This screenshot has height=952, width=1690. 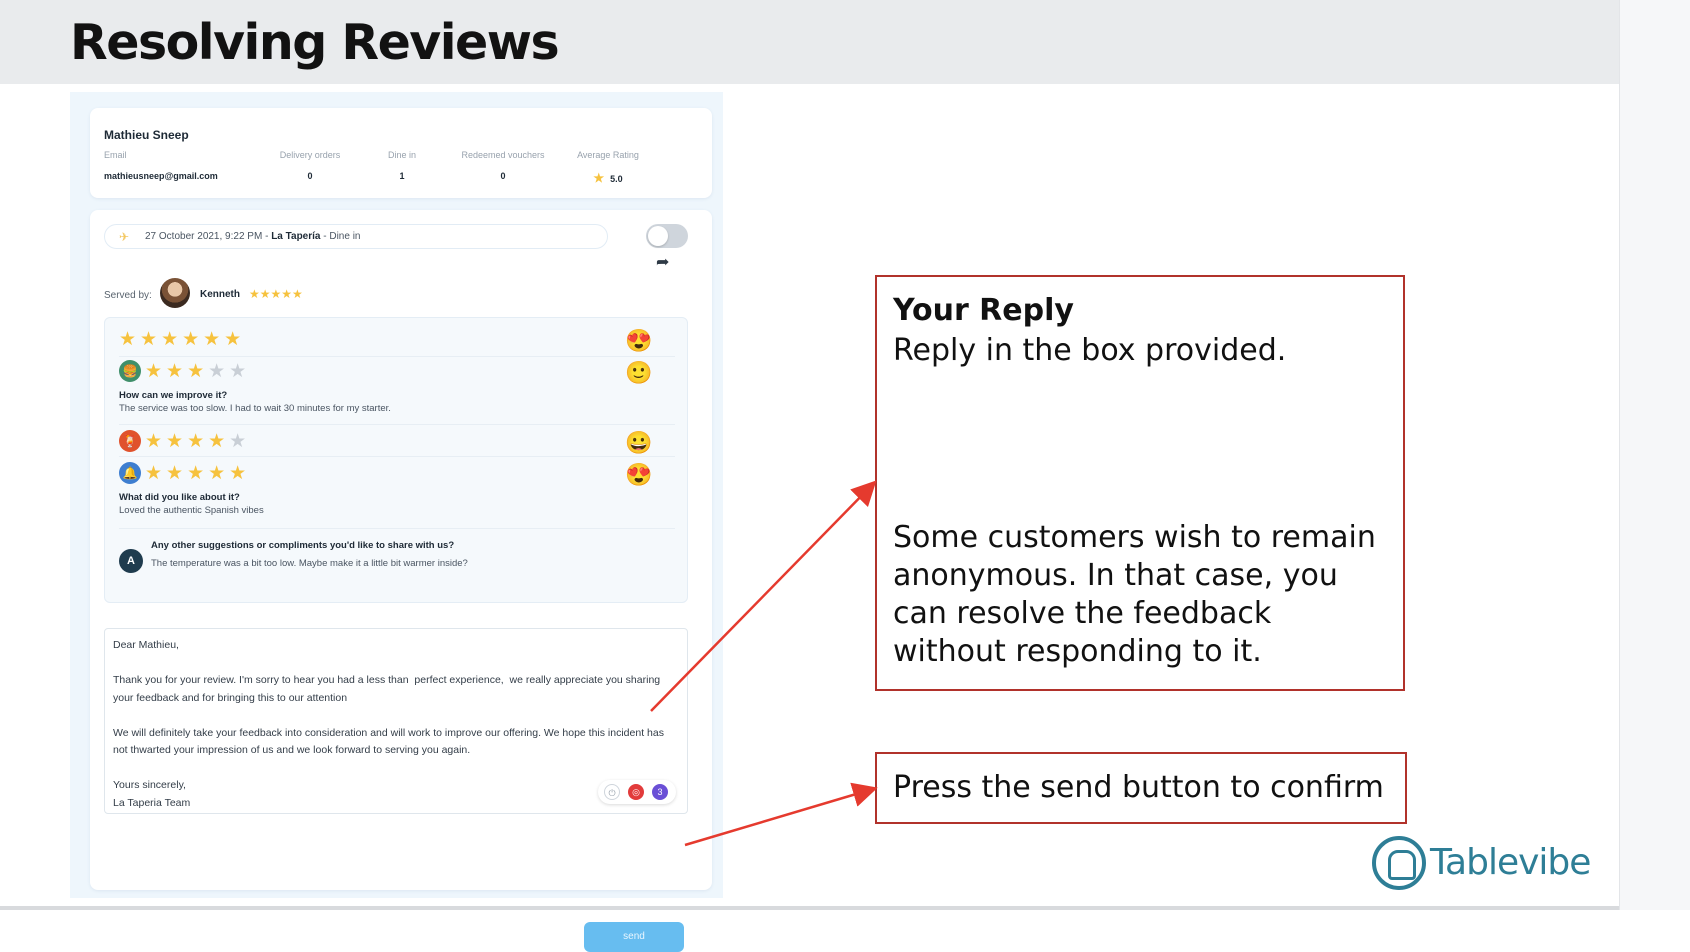 I want to click on send-button: send, so click(x=634, y=937).